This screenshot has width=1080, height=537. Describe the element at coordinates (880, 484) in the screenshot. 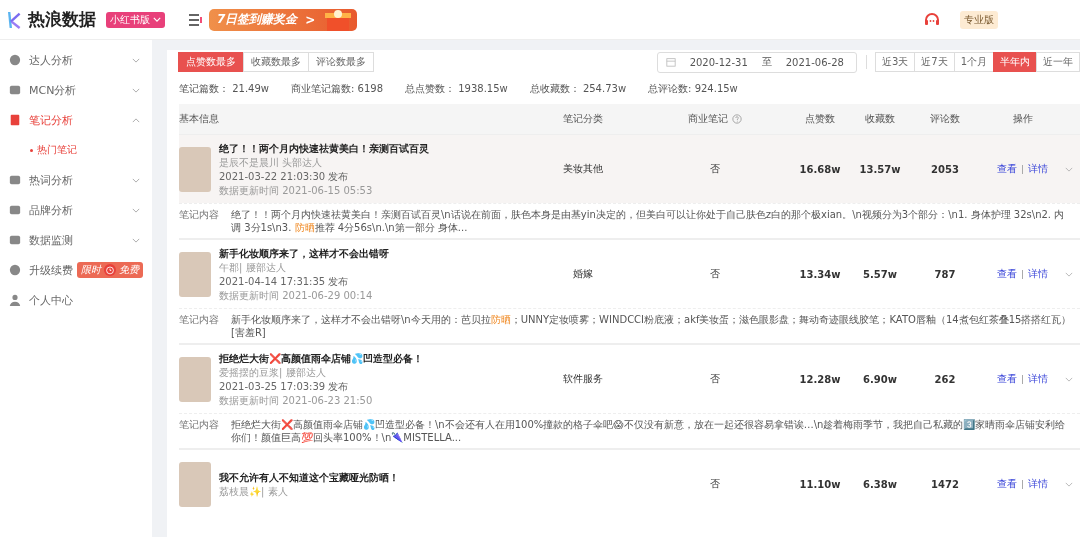

I see `table-cell-text: 6.38w` at that location.